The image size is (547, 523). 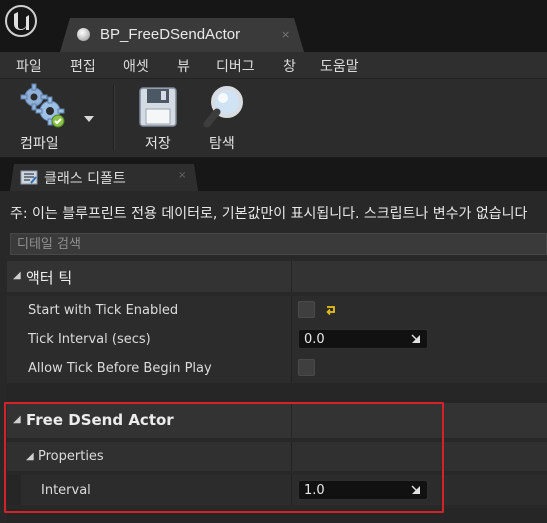 I want to click on browse-button: 탐색, so click(x=224, y=118).